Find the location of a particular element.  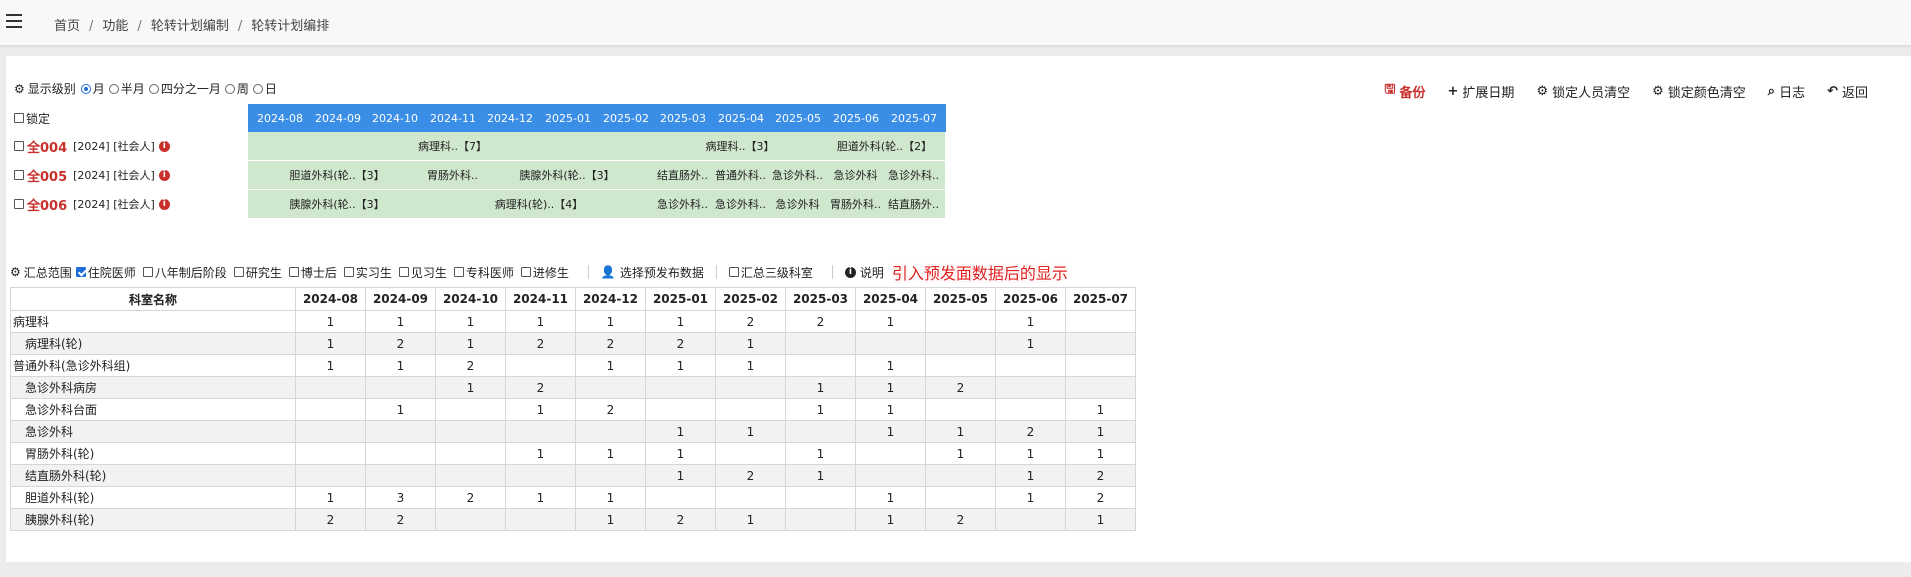

log-button: ⌕ 日志 is located at coordinates (1786, 91).